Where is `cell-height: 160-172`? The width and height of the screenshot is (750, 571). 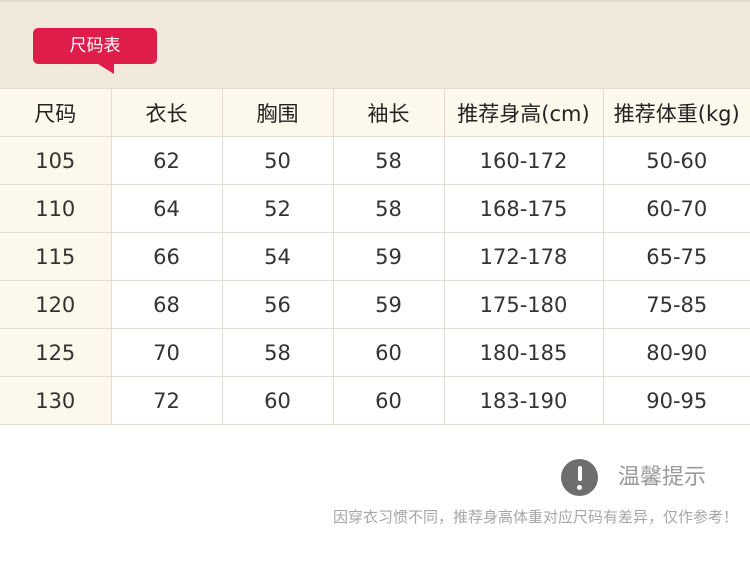
cell-height: 160-172 is located at coordinates (523, 160).